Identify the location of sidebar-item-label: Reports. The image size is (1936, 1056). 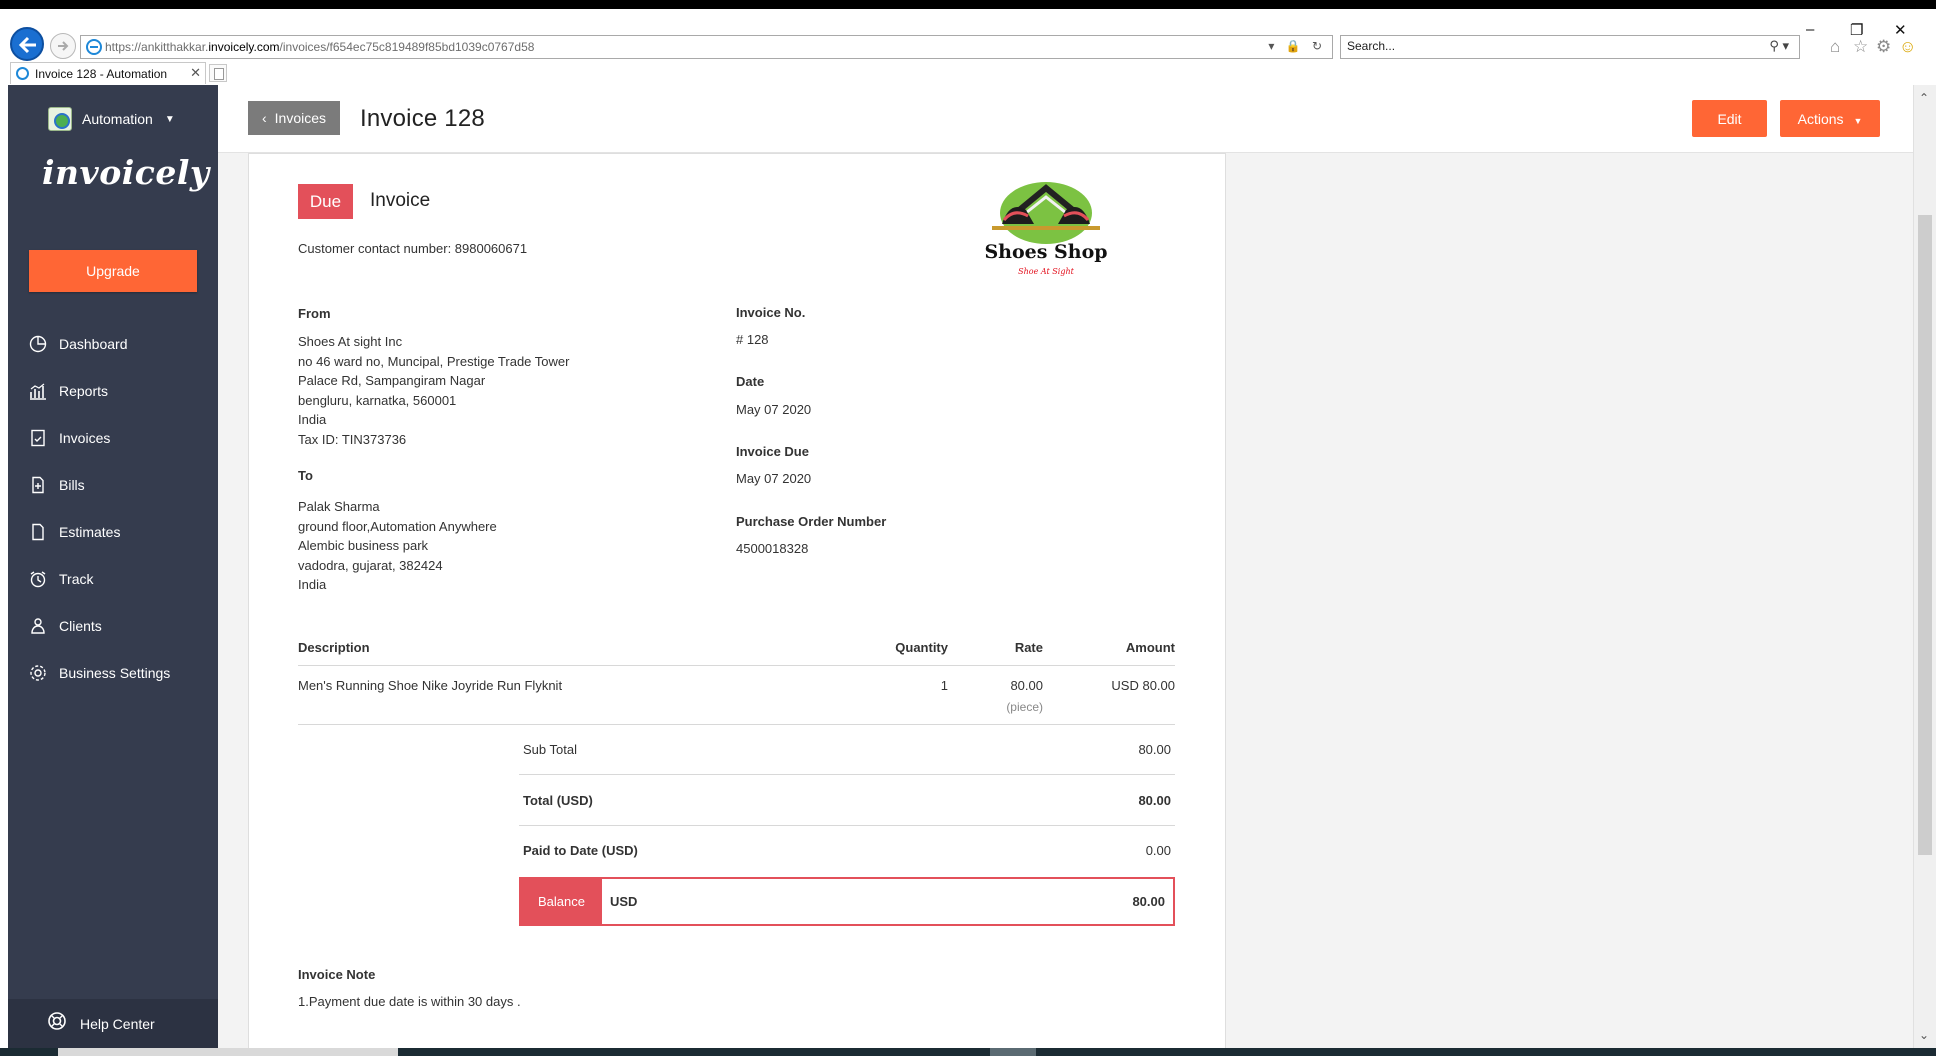
(84, 390).